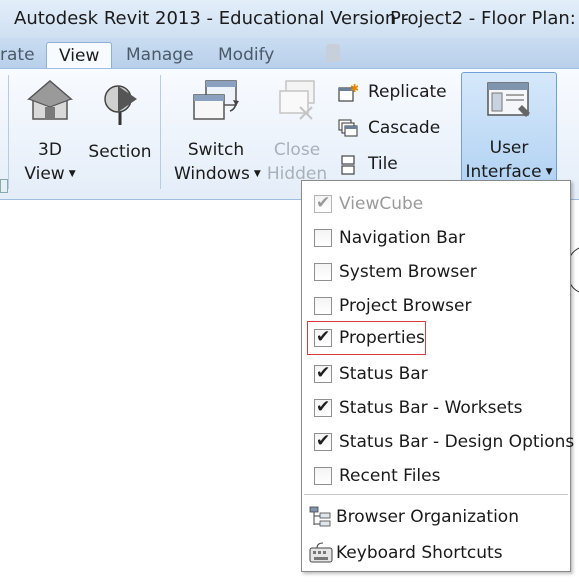  I want to click on menu-item-status-bar-design-options: ✔ Status Bar - Design Options, so click(438, 442).